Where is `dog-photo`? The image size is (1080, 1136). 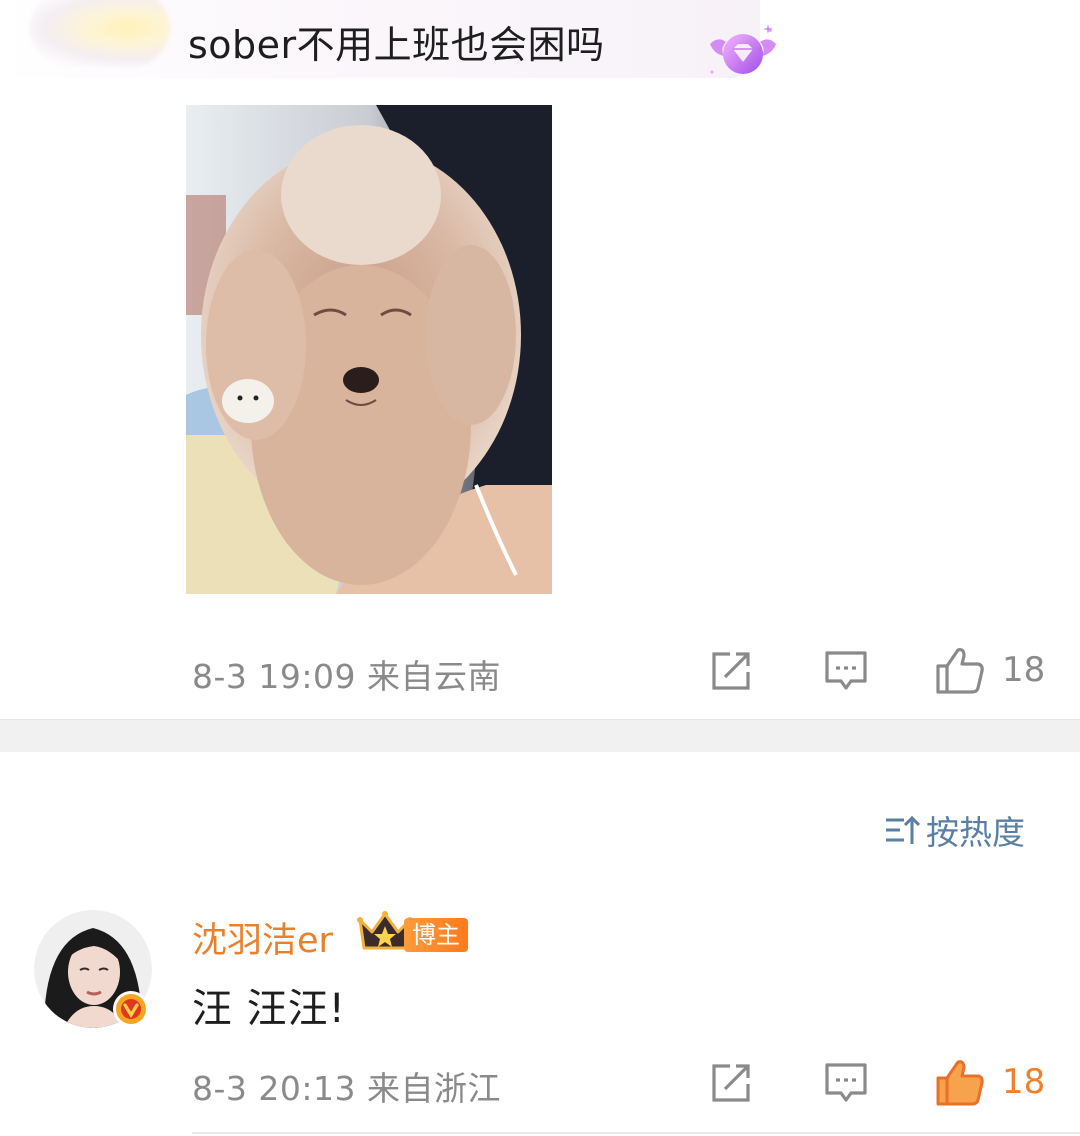
dog-photo is located at coordinates (369, 349).